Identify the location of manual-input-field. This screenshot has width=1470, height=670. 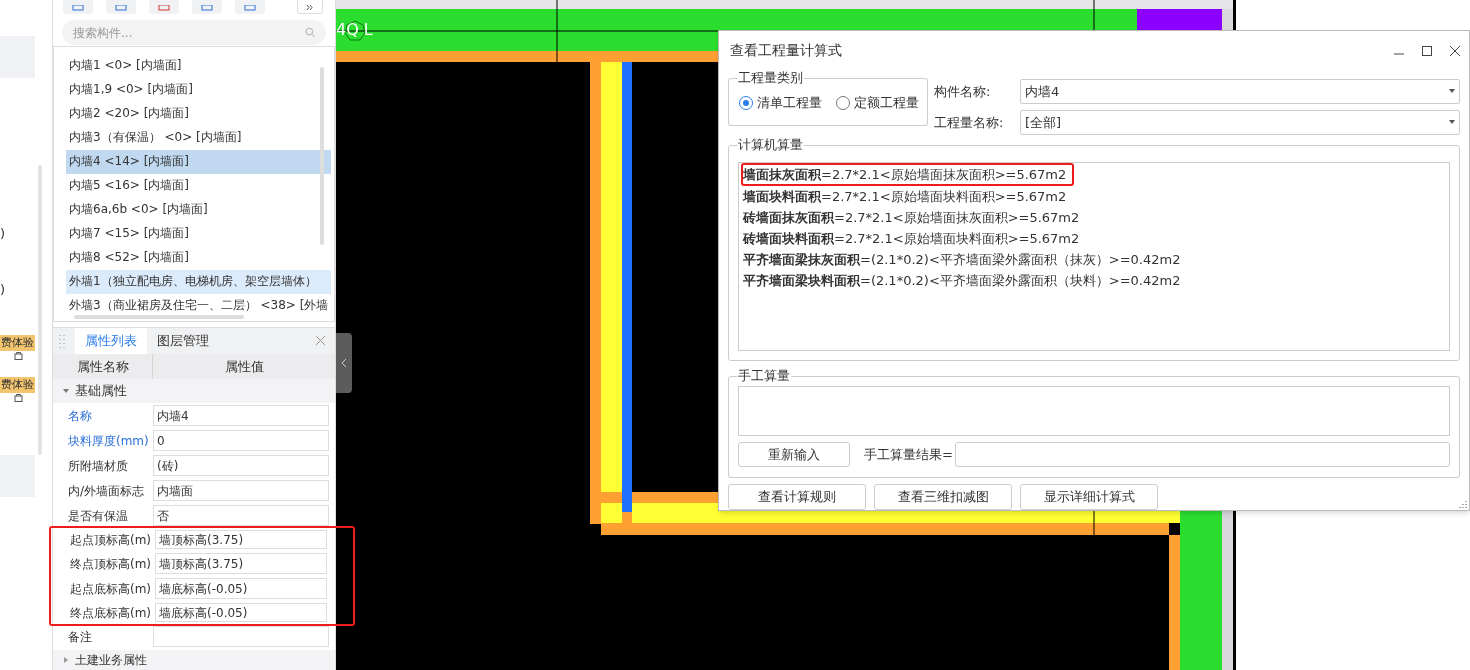
(1094, 411).